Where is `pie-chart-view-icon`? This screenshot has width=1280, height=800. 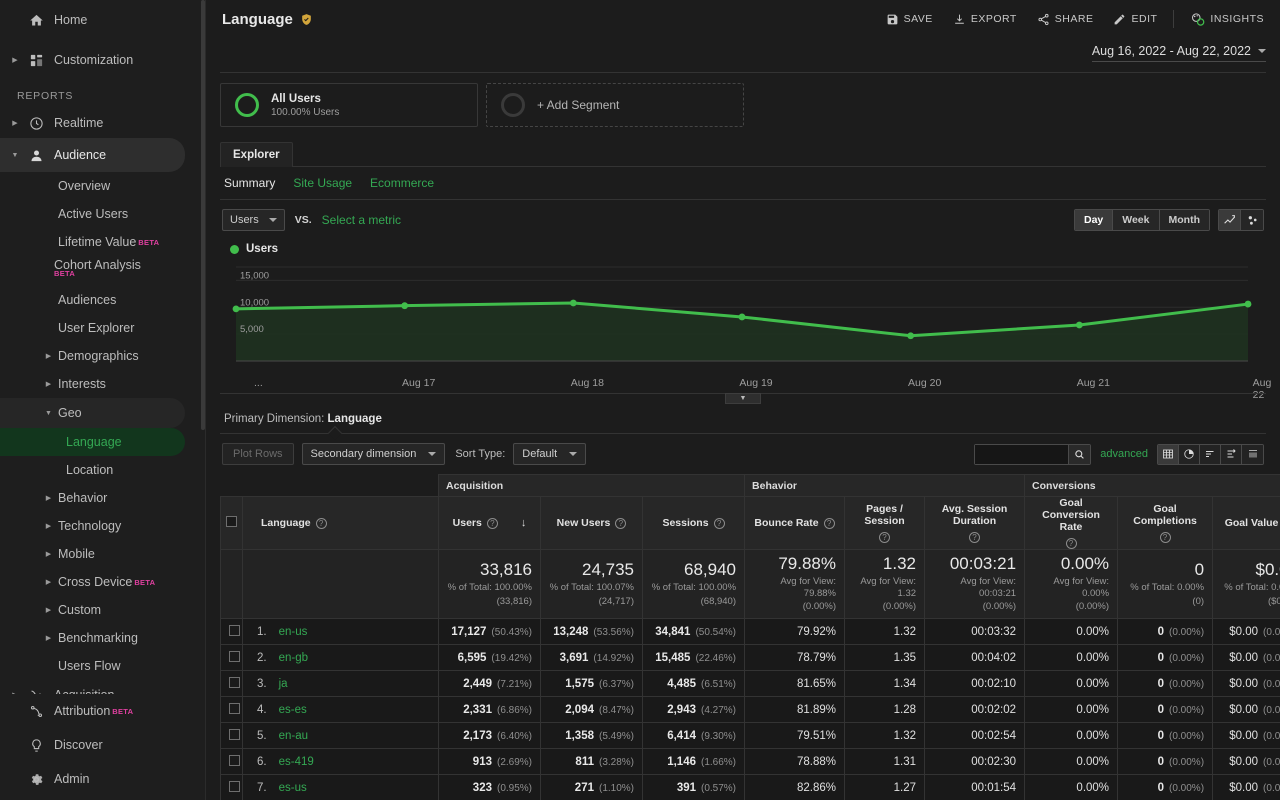
pie-chart-view-icon is located at coordinates (1189, 454).